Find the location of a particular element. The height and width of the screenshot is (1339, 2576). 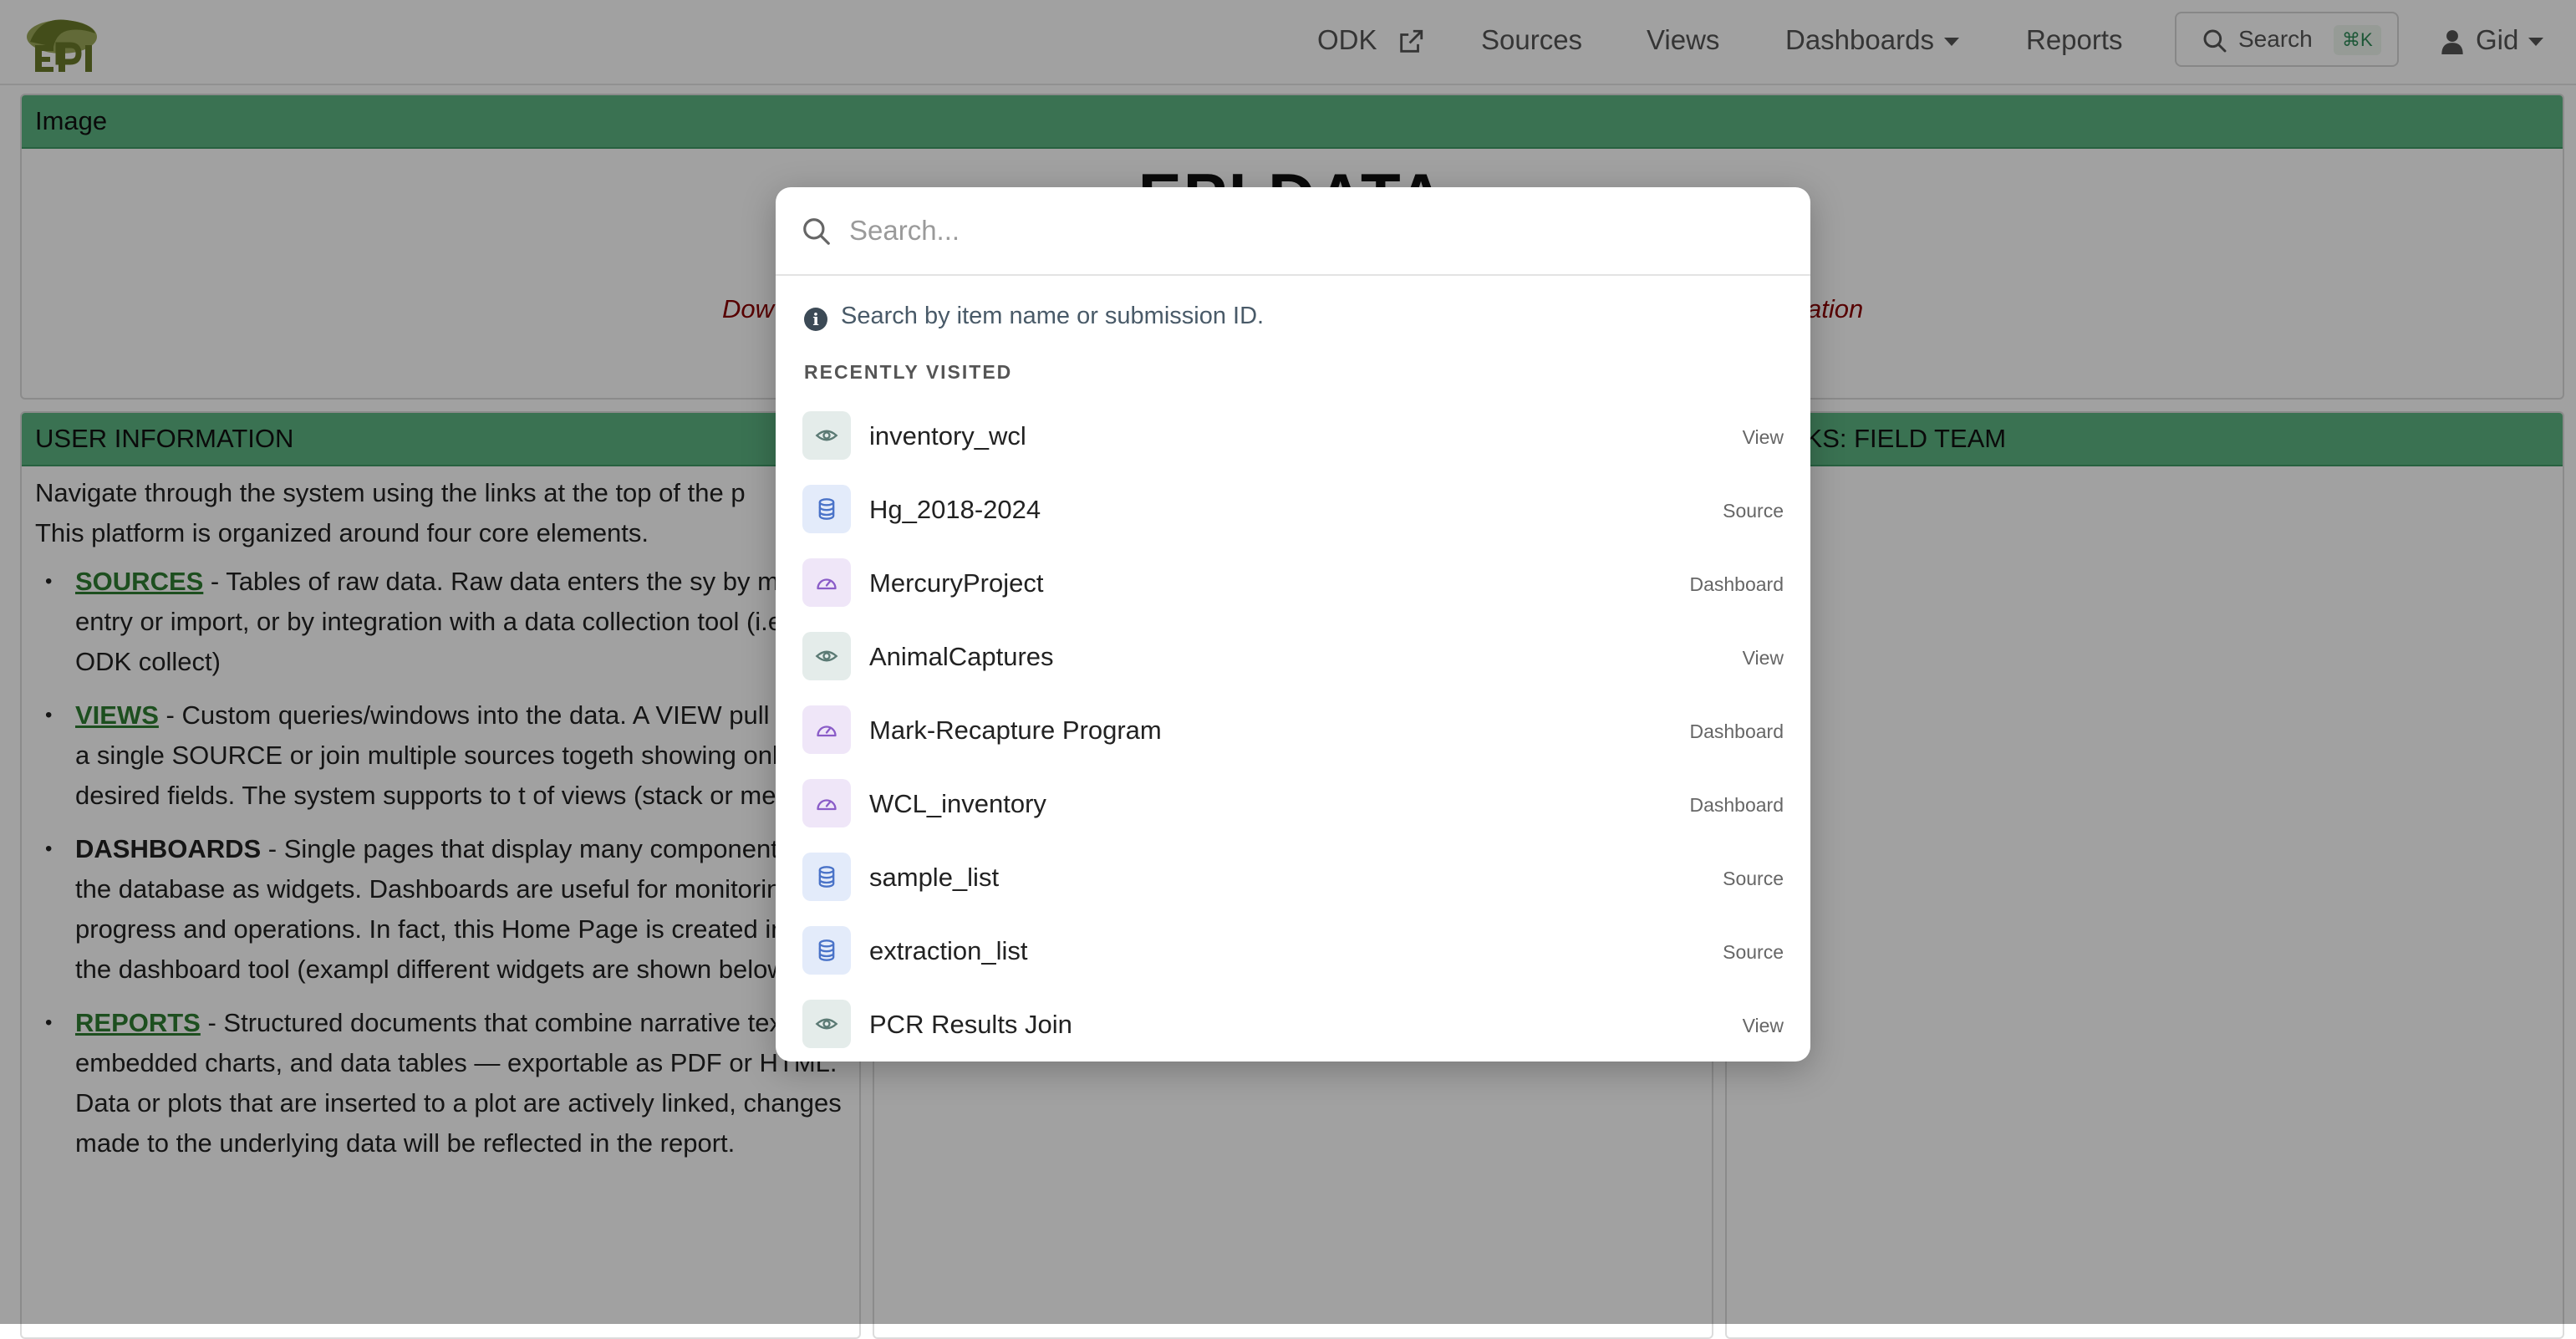

item-name: extraction_list is located at coordinates (948, 950).